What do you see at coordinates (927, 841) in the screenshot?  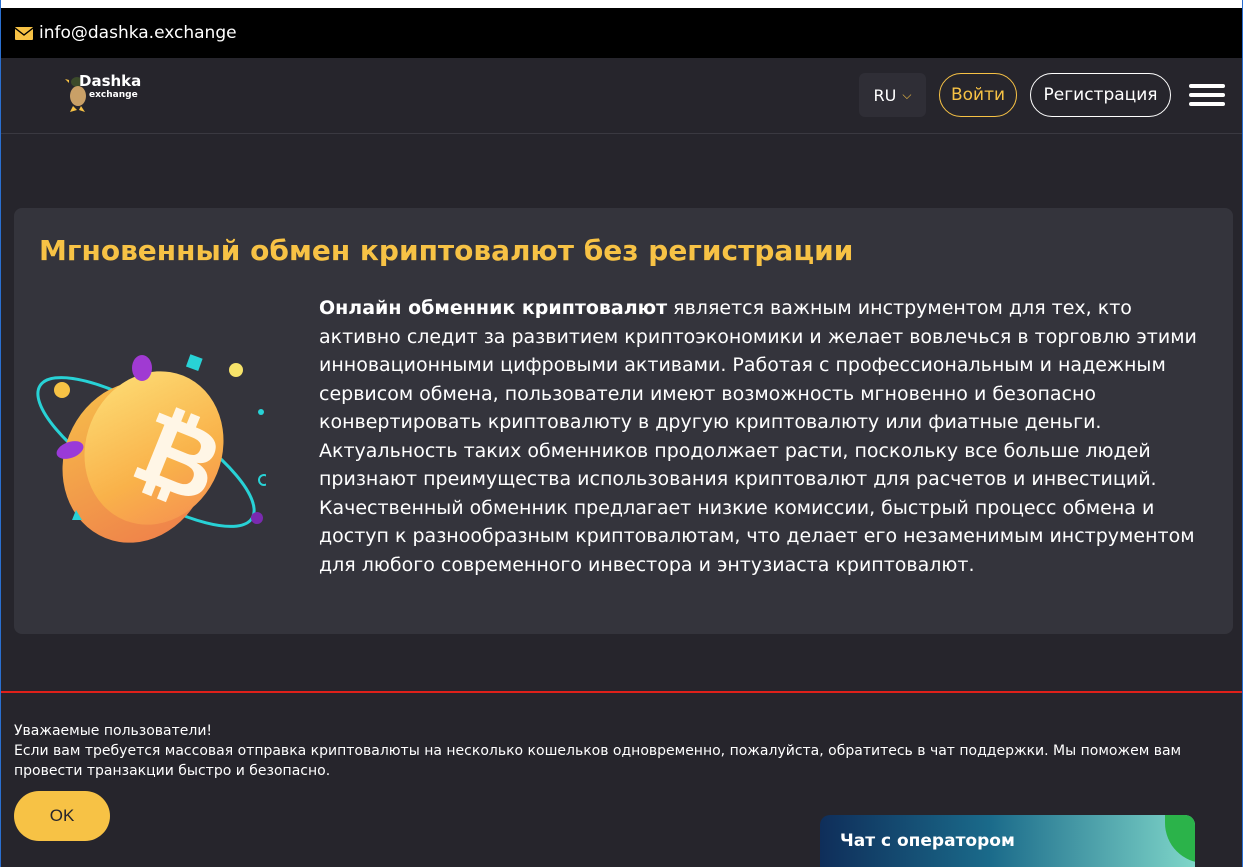 I see `chat-label: Чат с оператором` at bounding box center [927, 841].